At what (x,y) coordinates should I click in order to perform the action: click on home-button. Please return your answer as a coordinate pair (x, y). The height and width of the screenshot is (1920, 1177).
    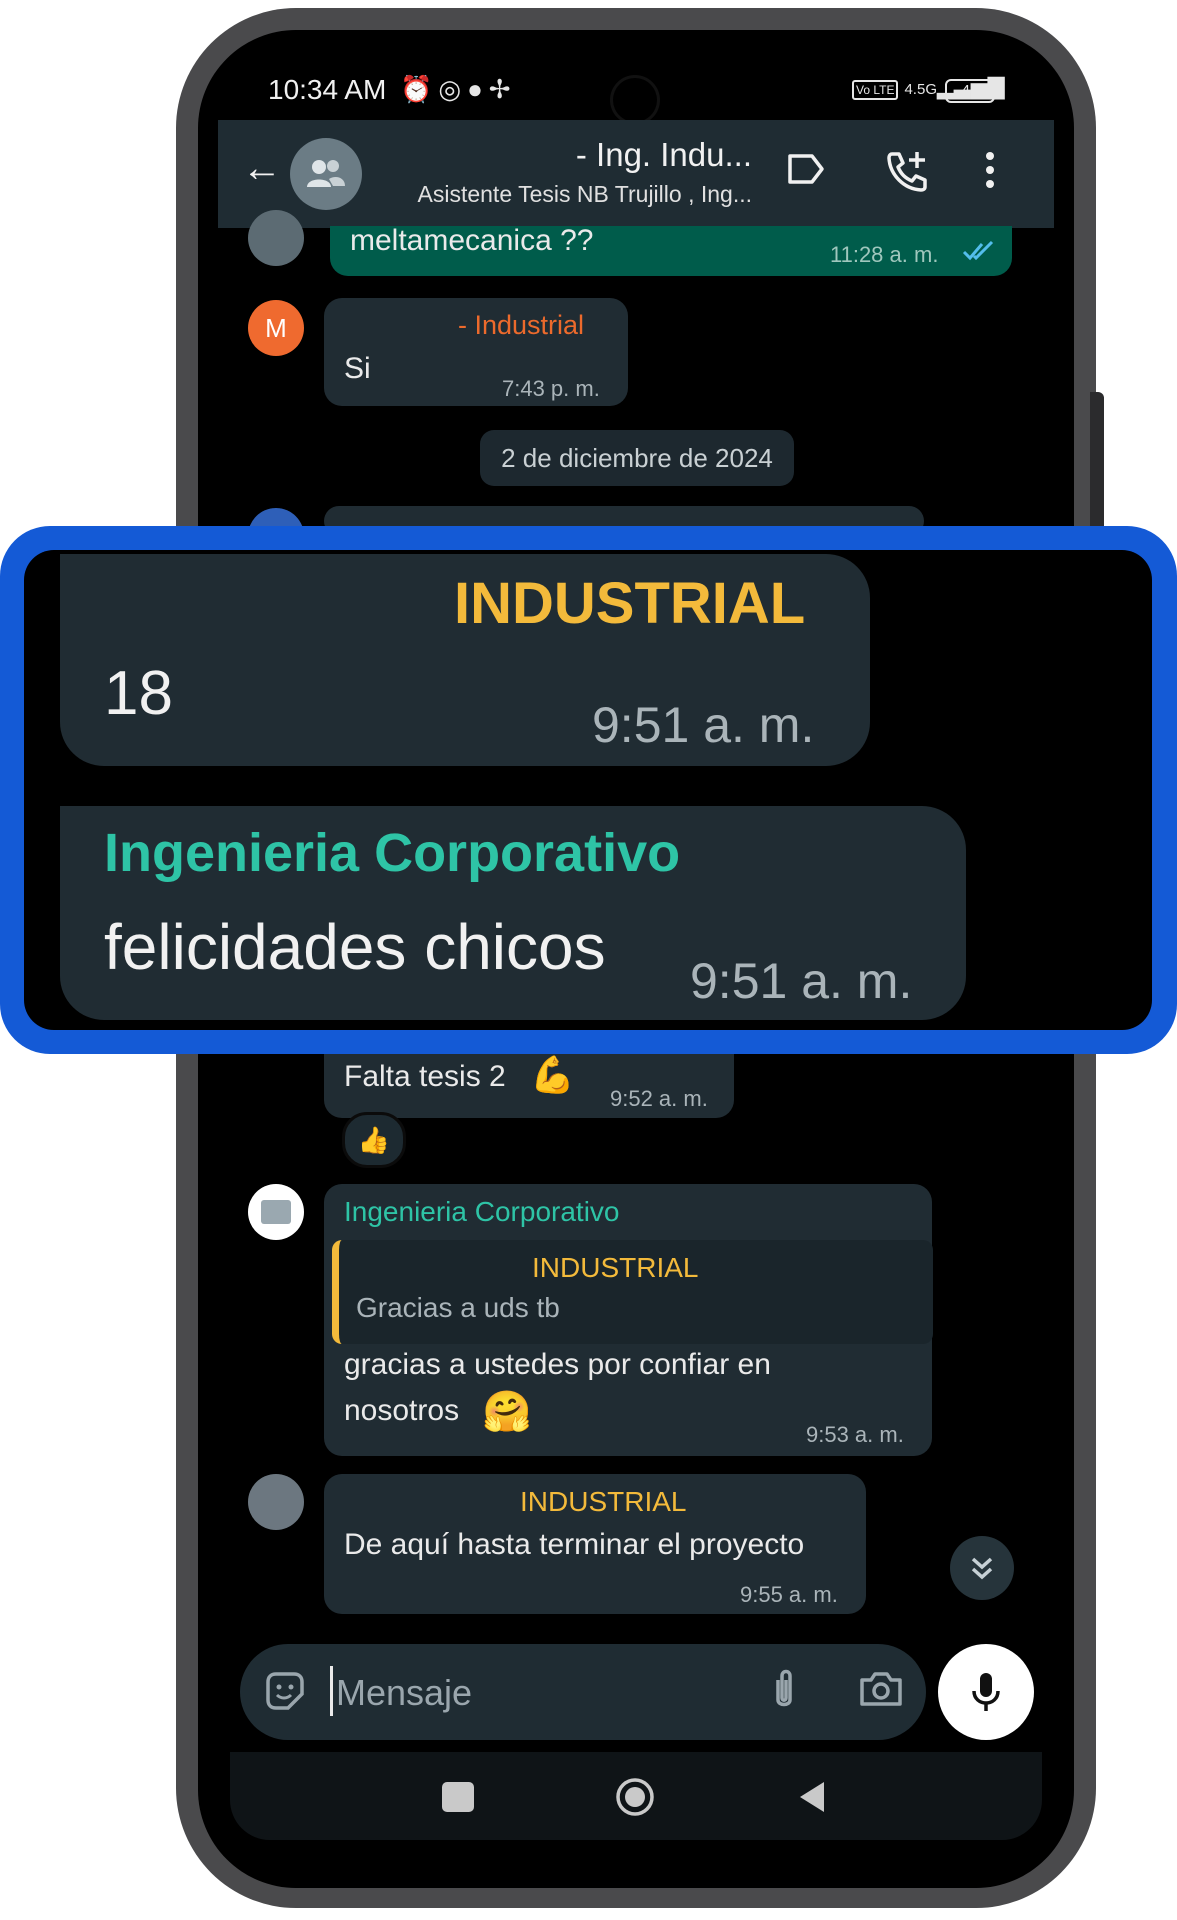
    Looking at the image, I should click on (635, 1797).